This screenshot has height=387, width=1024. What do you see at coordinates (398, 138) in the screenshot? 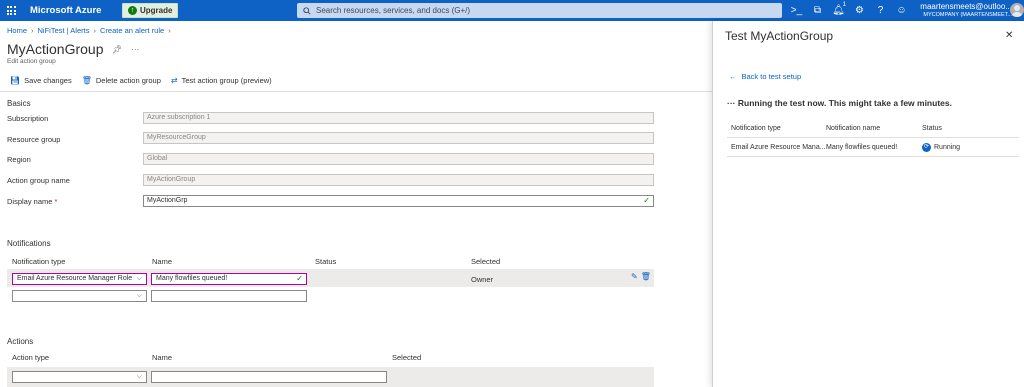
I see `resource-group-field: MyResourceGroup` at bounding box center [398, 138].